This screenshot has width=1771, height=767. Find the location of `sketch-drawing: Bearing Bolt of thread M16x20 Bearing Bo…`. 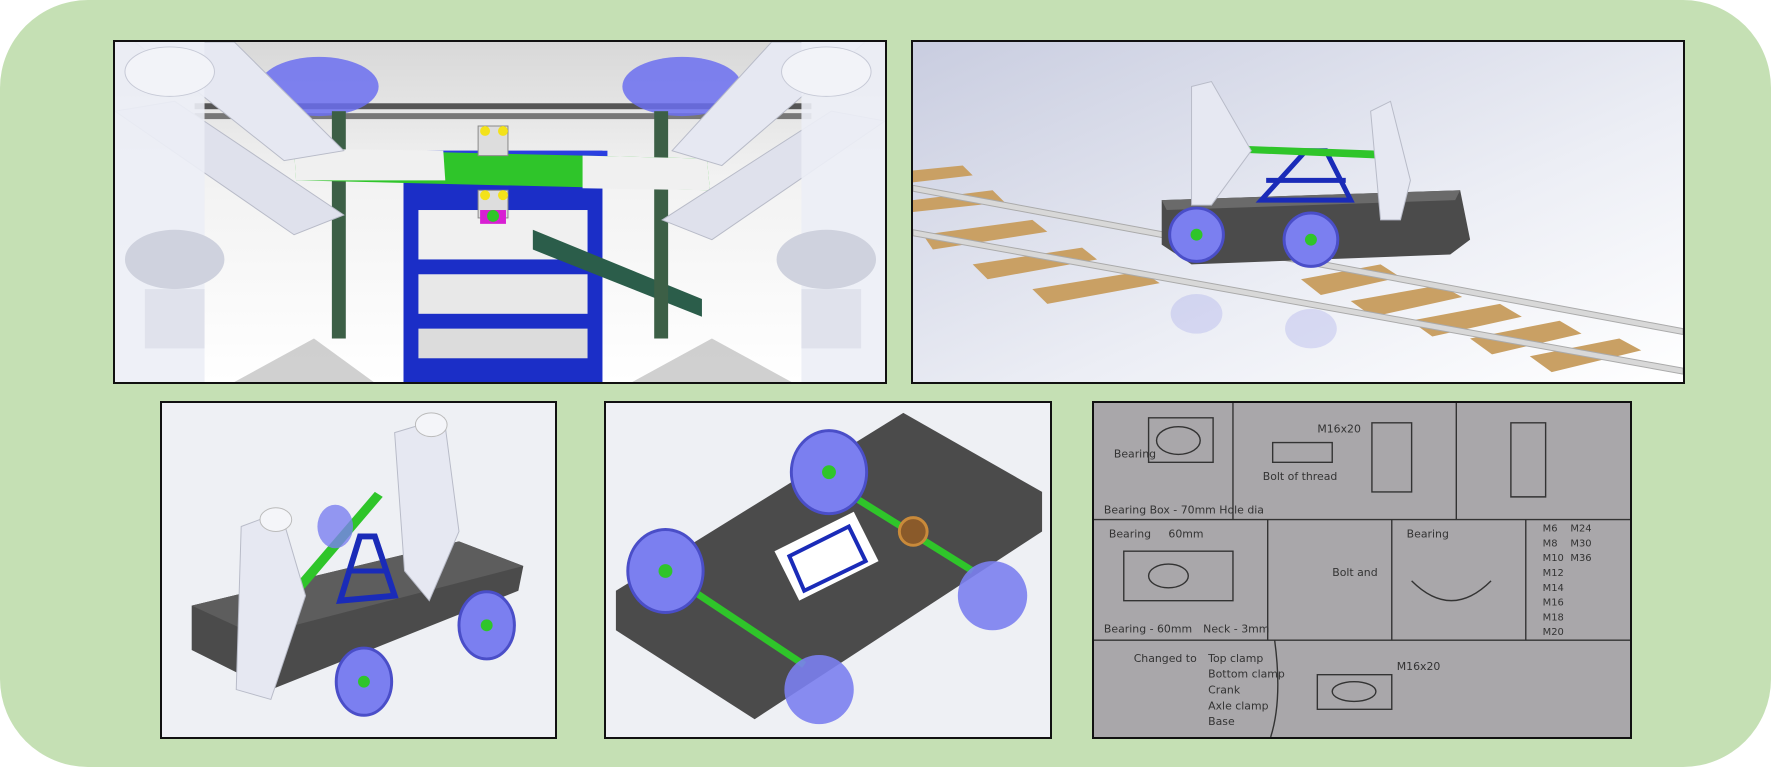

sketch-drawing: Bearing Bolt of thread M16x20 Bearing Bo… is located at coordinates (1362, 570).